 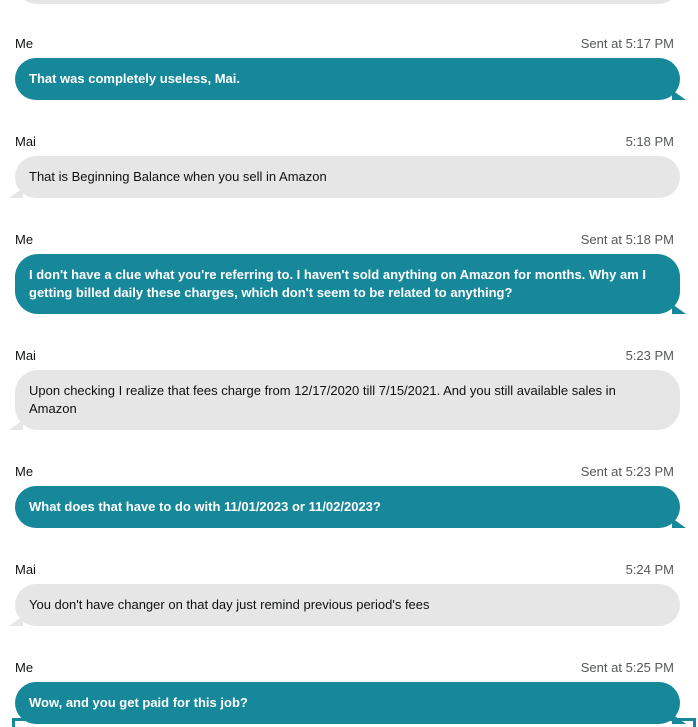 I want to click on message-timestamp: 5:18 PM, so click(x=649, y=141).